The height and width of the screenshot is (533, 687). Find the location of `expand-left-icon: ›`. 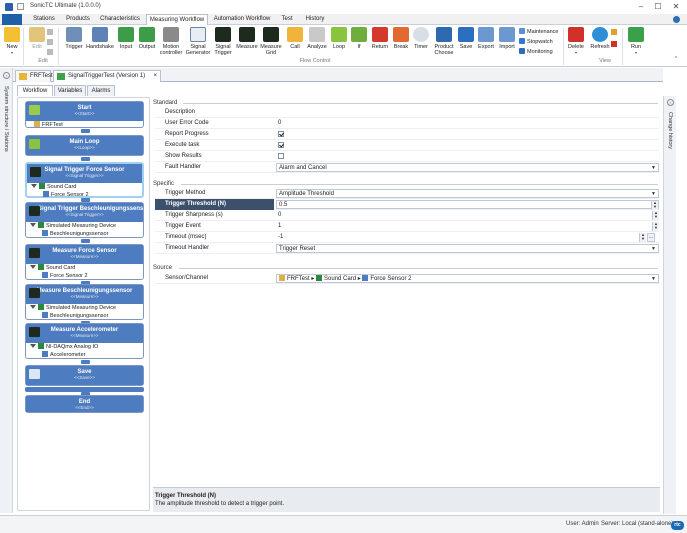

expand-left-icon: › is located at coordinates (6, 75).